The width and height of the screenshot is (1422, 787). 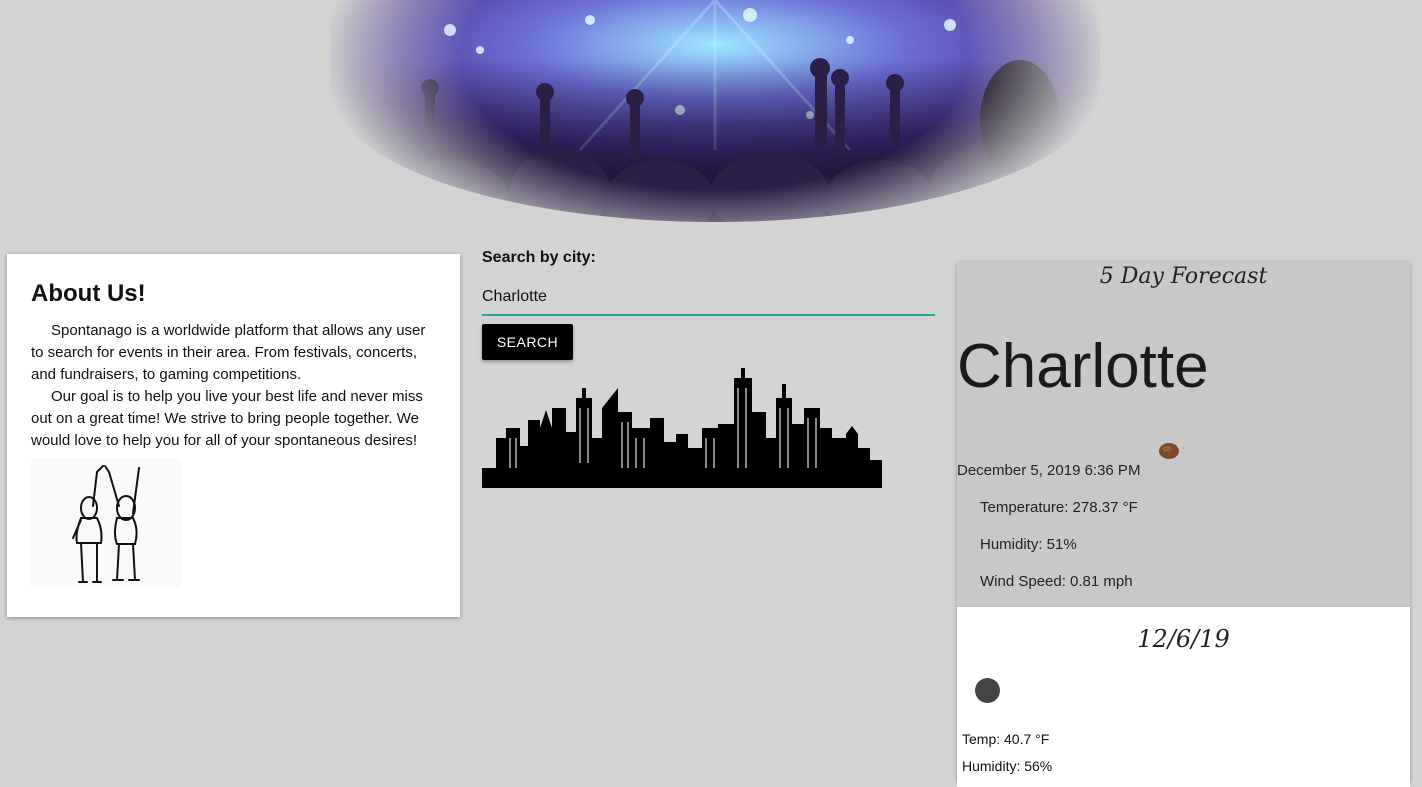 I want to click on search-button: SEARCH, so click(x=527, y=342).